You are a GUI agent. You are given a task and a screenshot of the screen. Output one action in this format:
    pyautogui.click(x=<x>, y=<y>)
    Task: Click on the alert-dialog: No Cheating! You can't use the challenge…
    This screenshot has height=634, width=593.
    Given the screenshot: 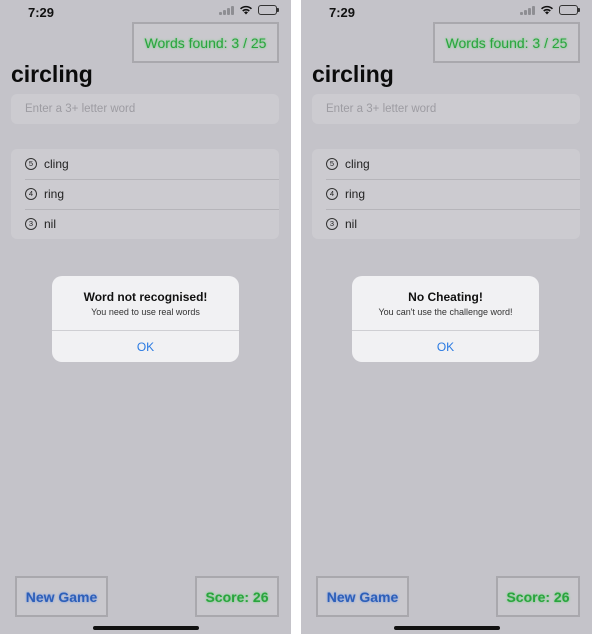 What is the action you would take?
    pyautogui.click(x=445, y=319)
    